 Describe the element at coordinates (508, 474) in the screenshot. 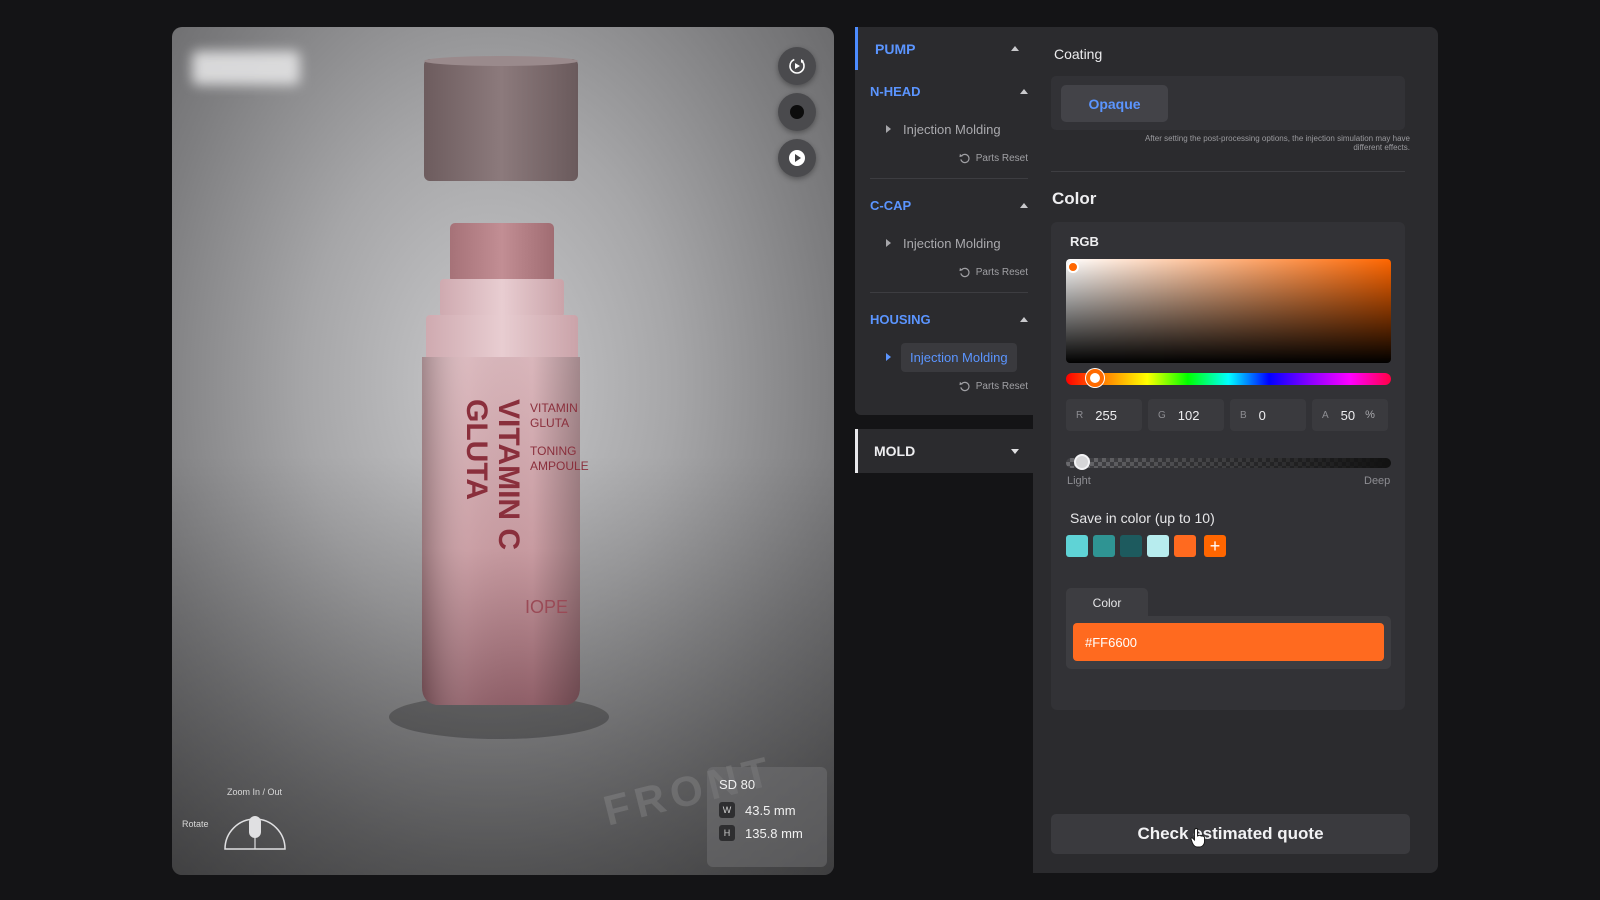

I see `product-label-main-2: VITAMIN C` at that location.